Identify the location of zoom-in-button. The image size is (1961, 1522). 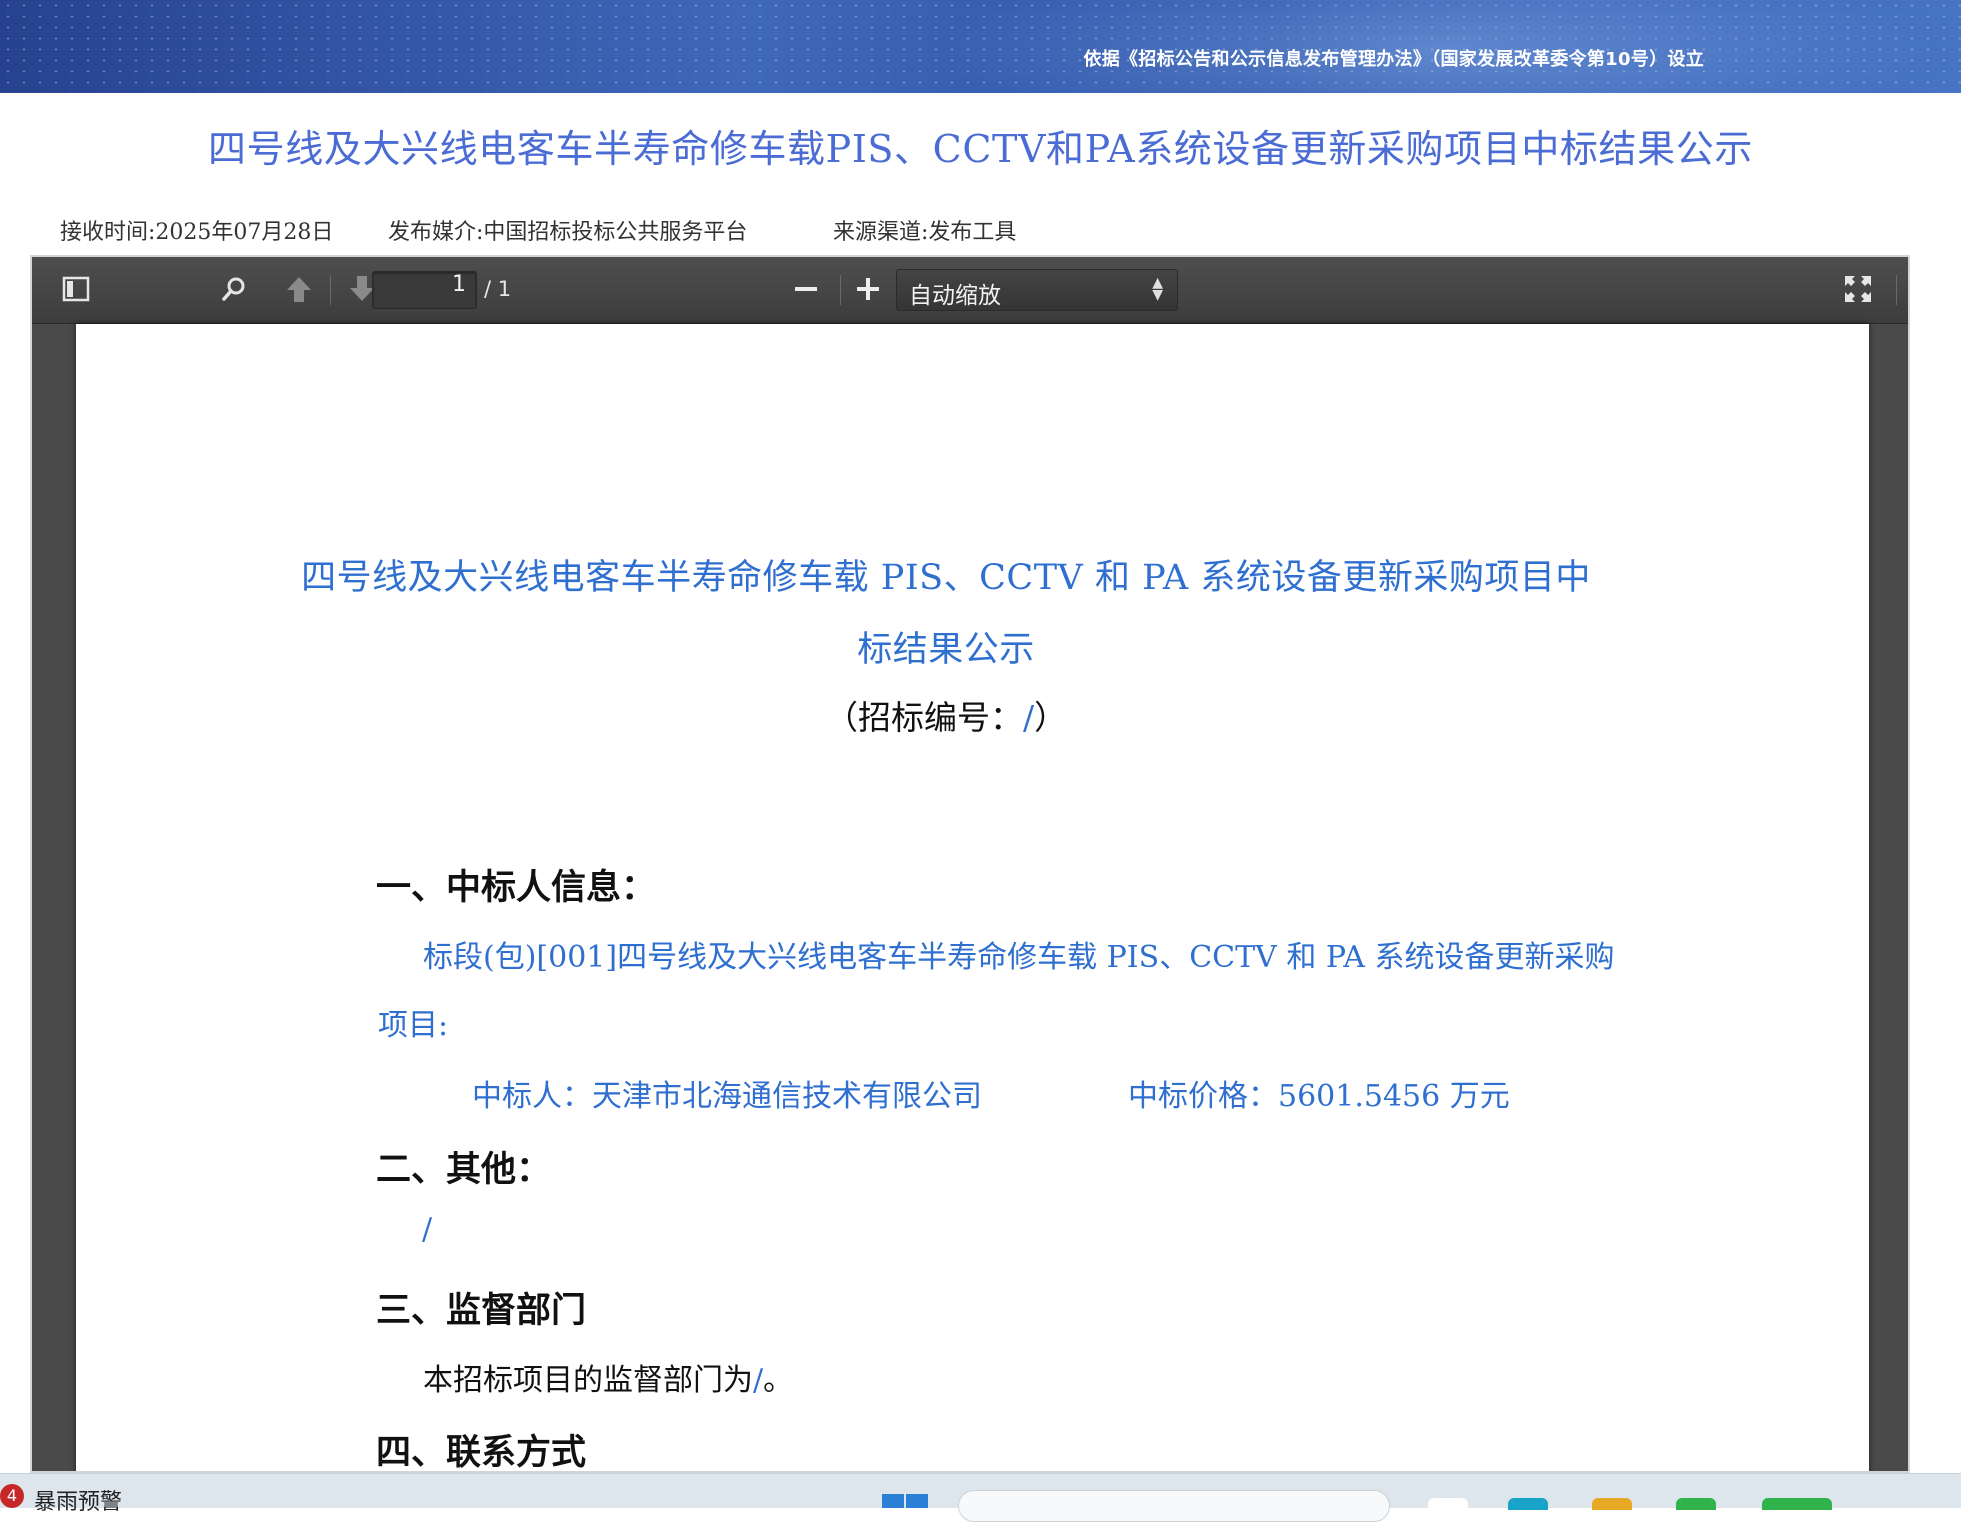
(868, 289).